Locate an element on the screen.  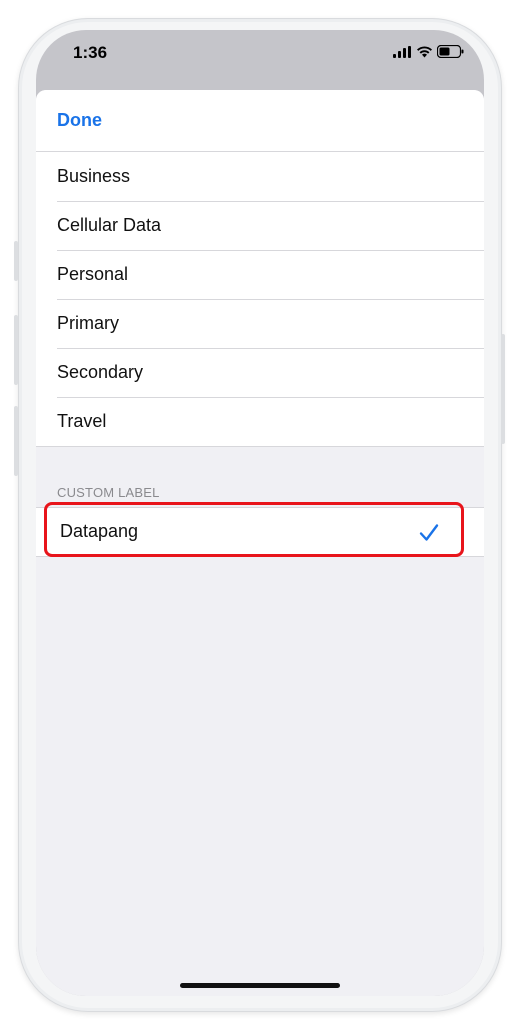
nav-bar: Done is located at coordinates (260, 121).